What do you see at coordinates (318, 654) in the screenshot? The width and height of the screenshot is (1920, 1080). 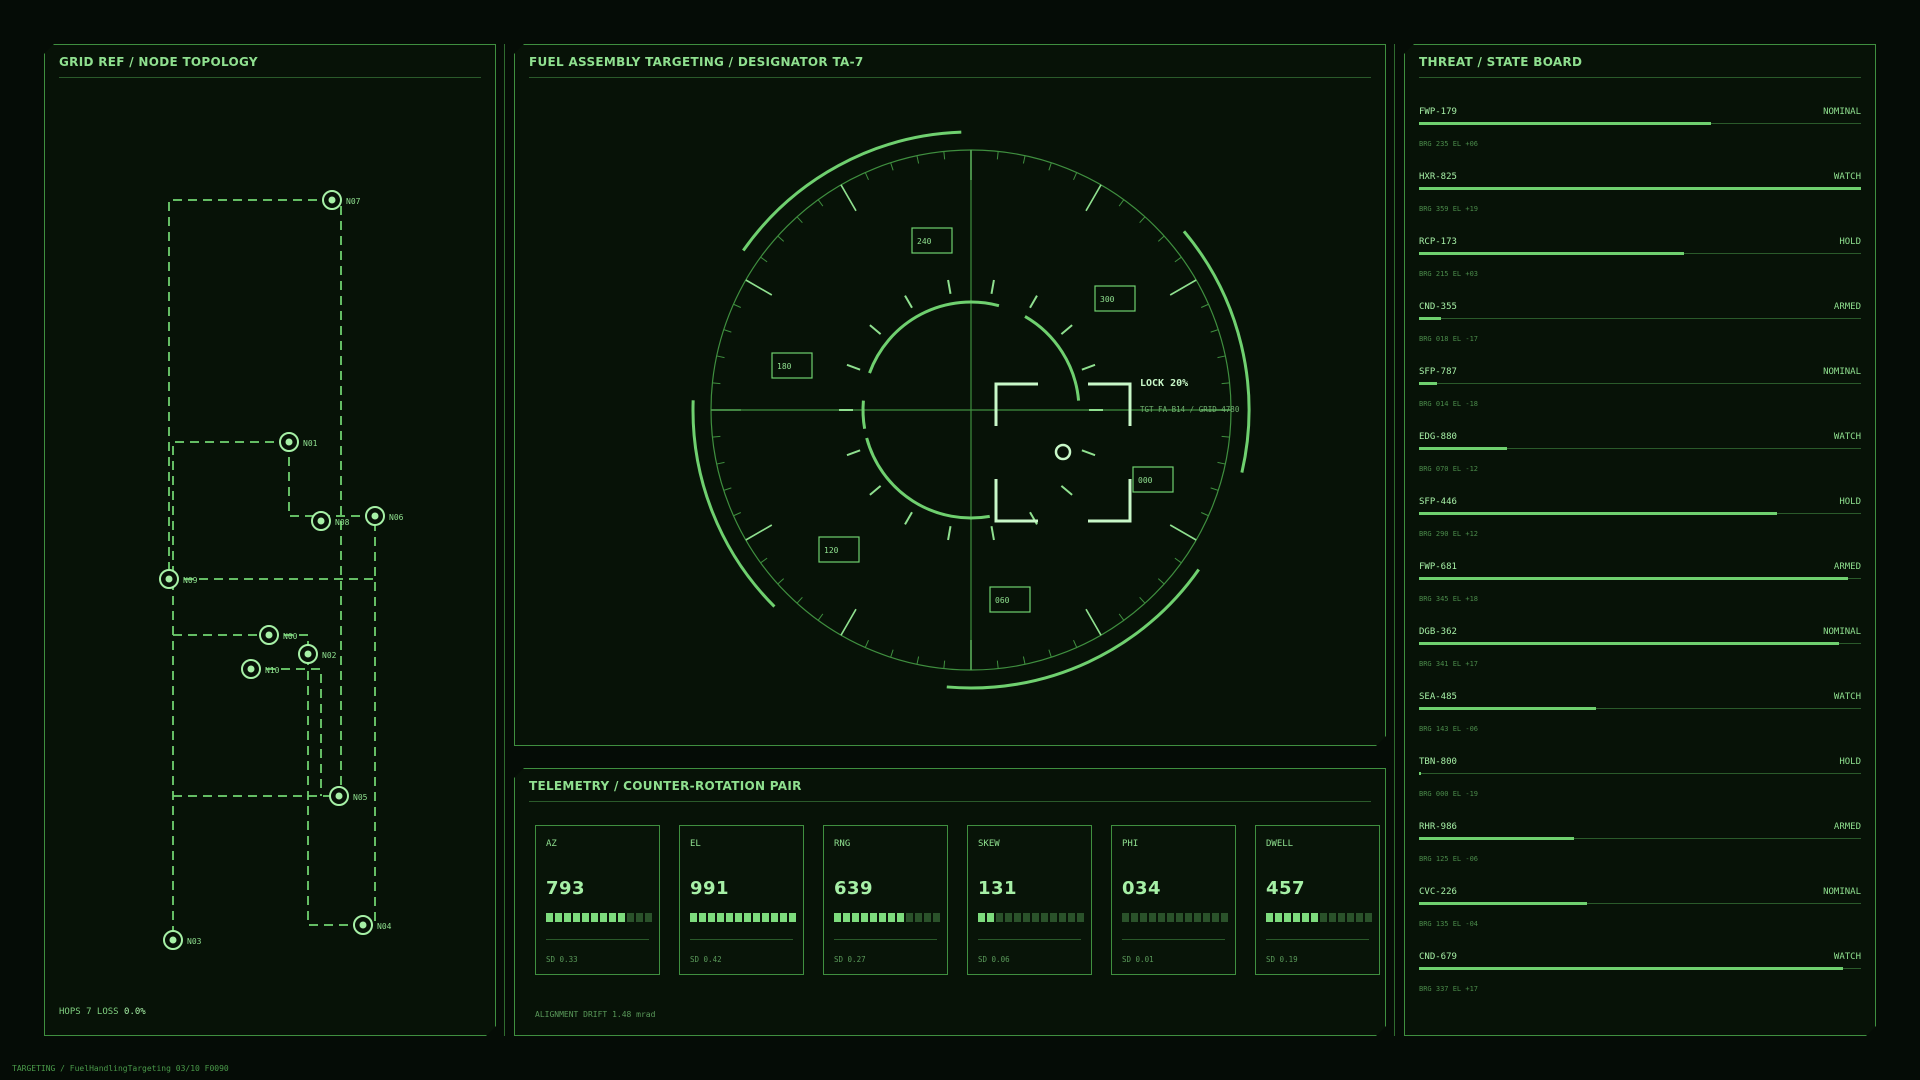 I see `topology-node: N02` at bounding box center [318, 654].